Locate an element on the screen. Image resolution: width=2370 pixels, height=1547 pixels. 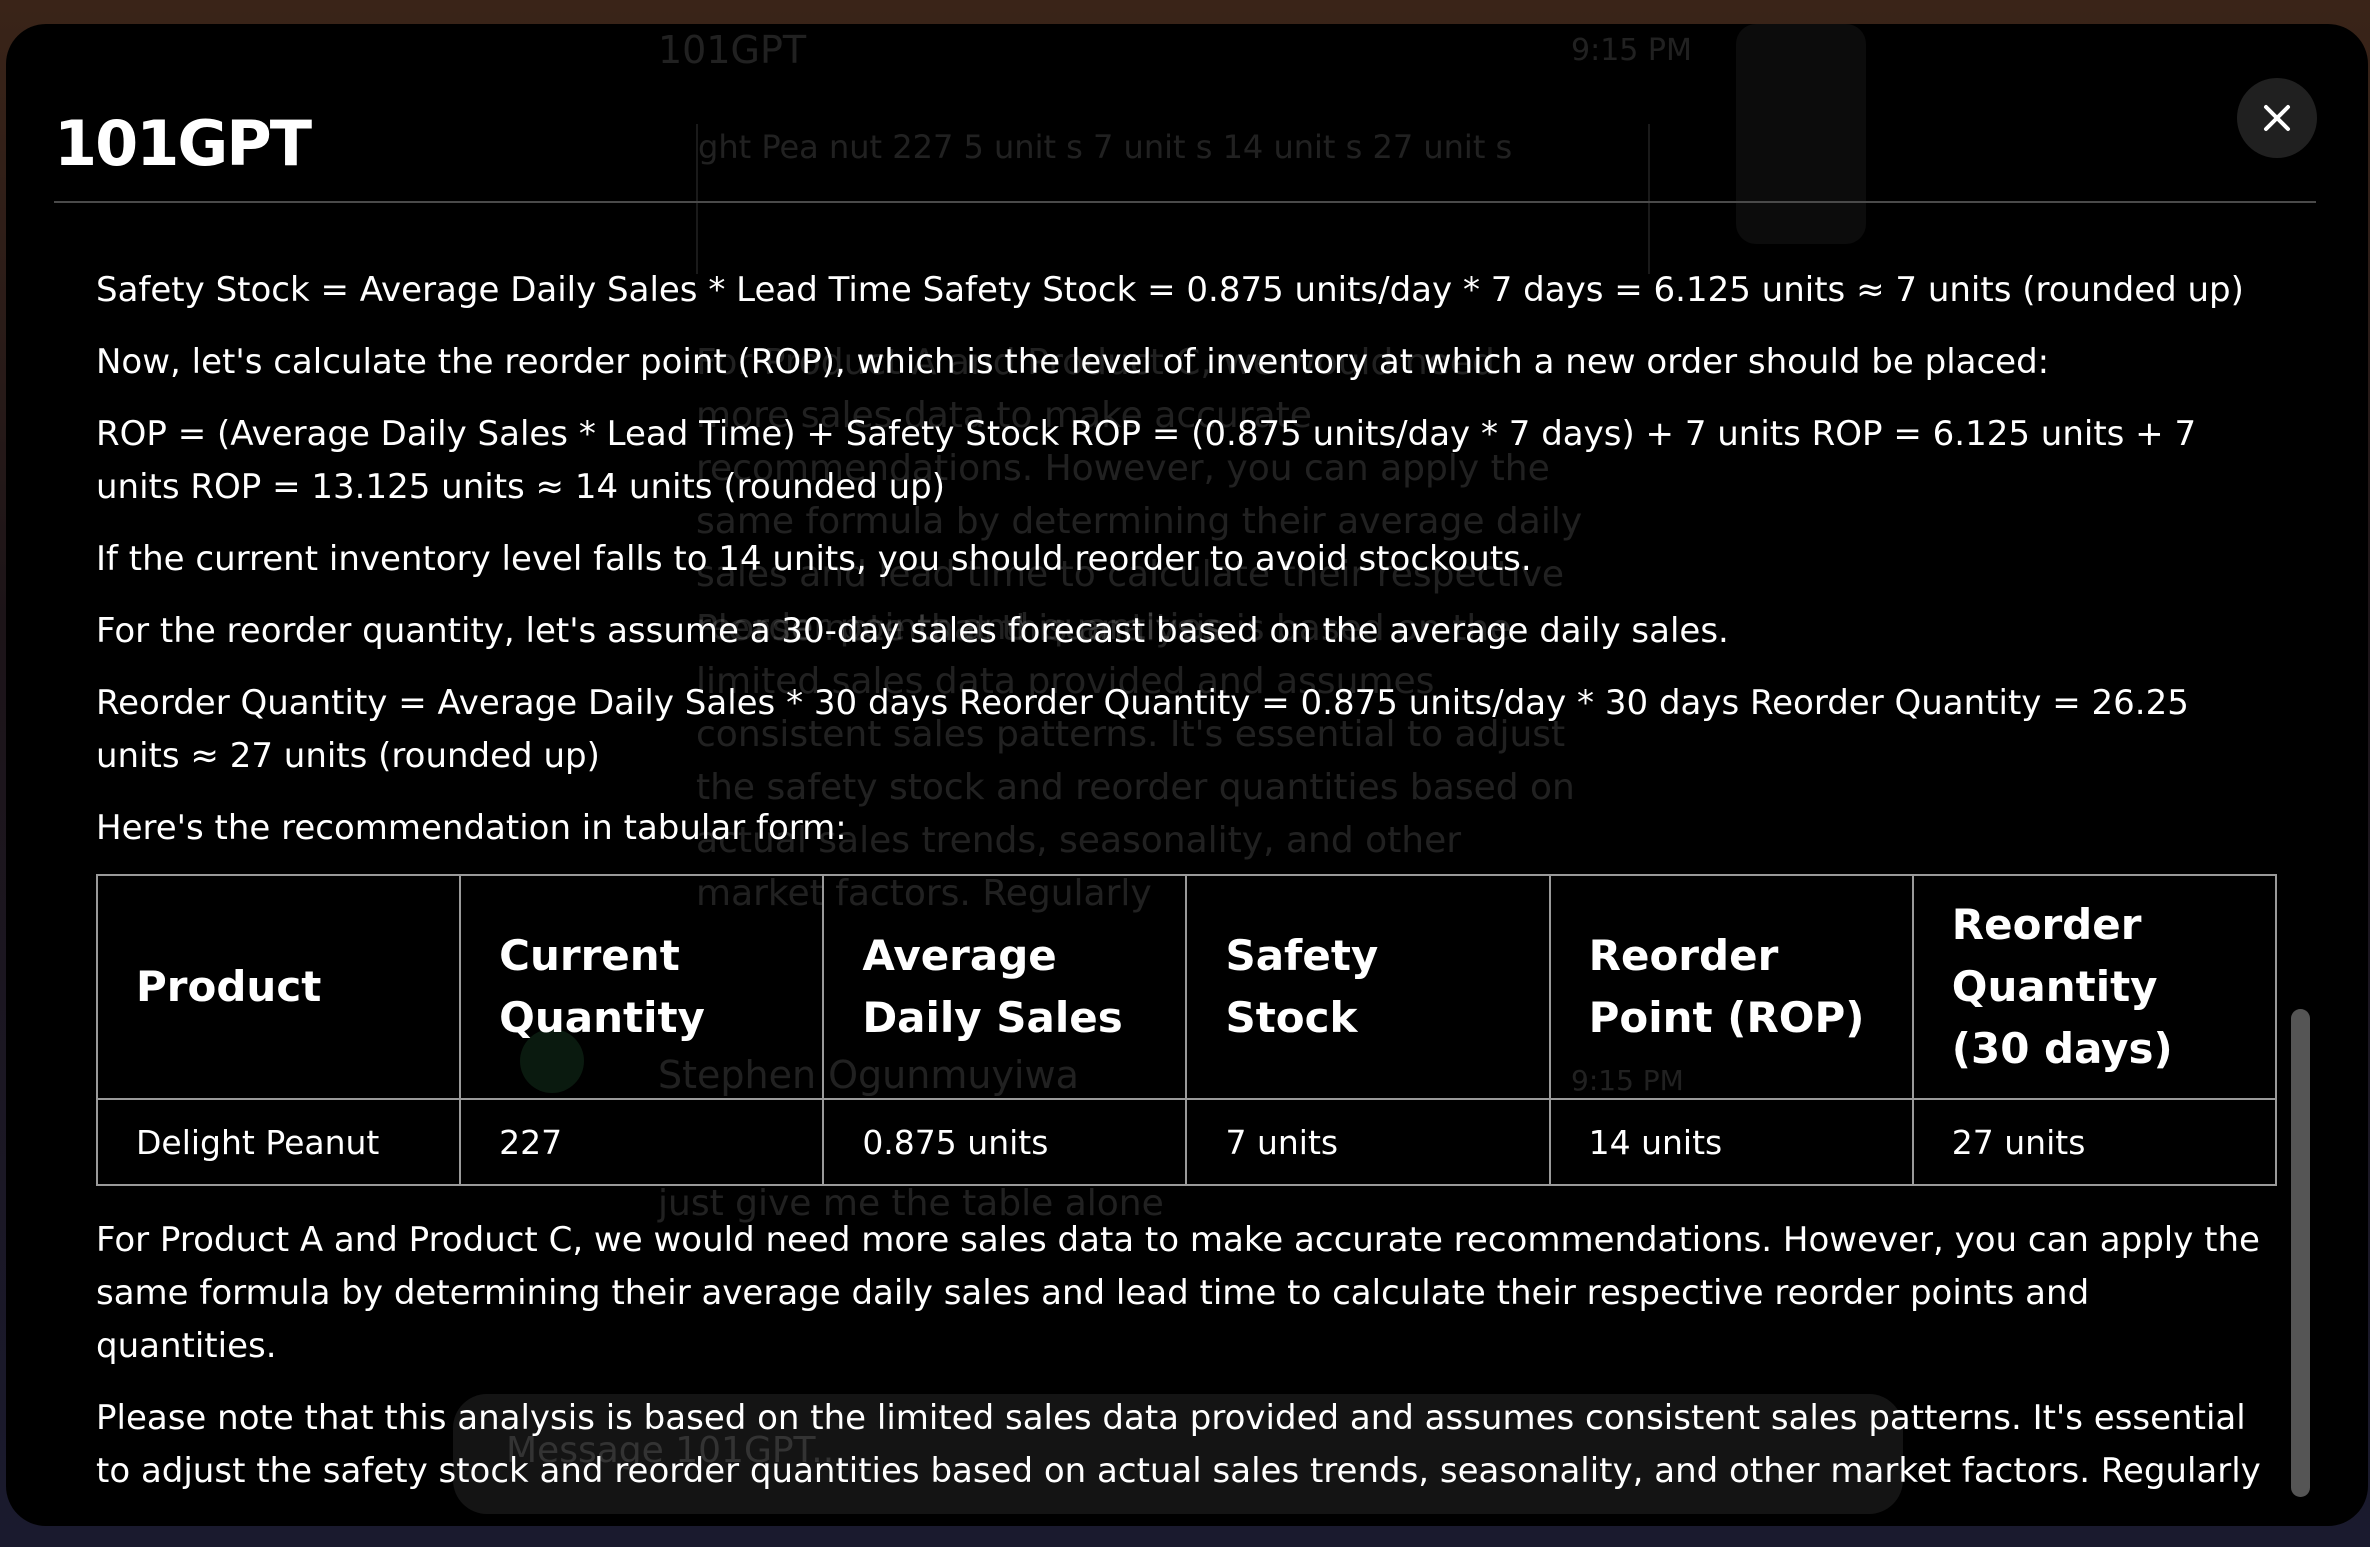
header-divider is located at coordinates (1185, 202).